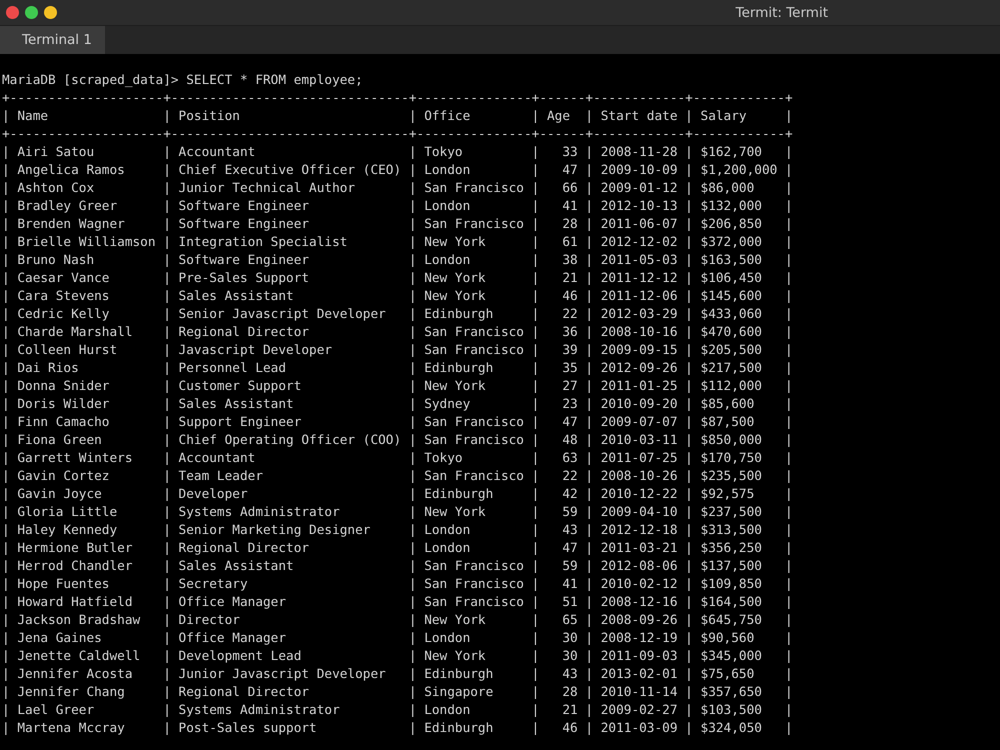  What do you see at coordinates (397, 711) in the screenshot?
I see `terminal-line: | Lael Greer | Systems Administrator | London | 21 | 2009-02-27 | $103,500 |` at bounding box center [397, 711].